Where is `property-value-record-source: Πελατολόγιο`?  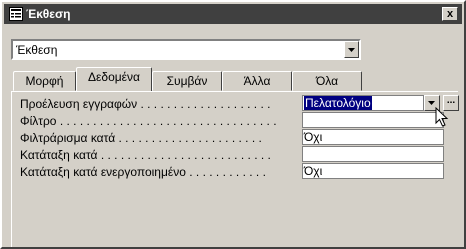
property-value-record-source: Πελατολόγιο is located at coordinates (363, 103).